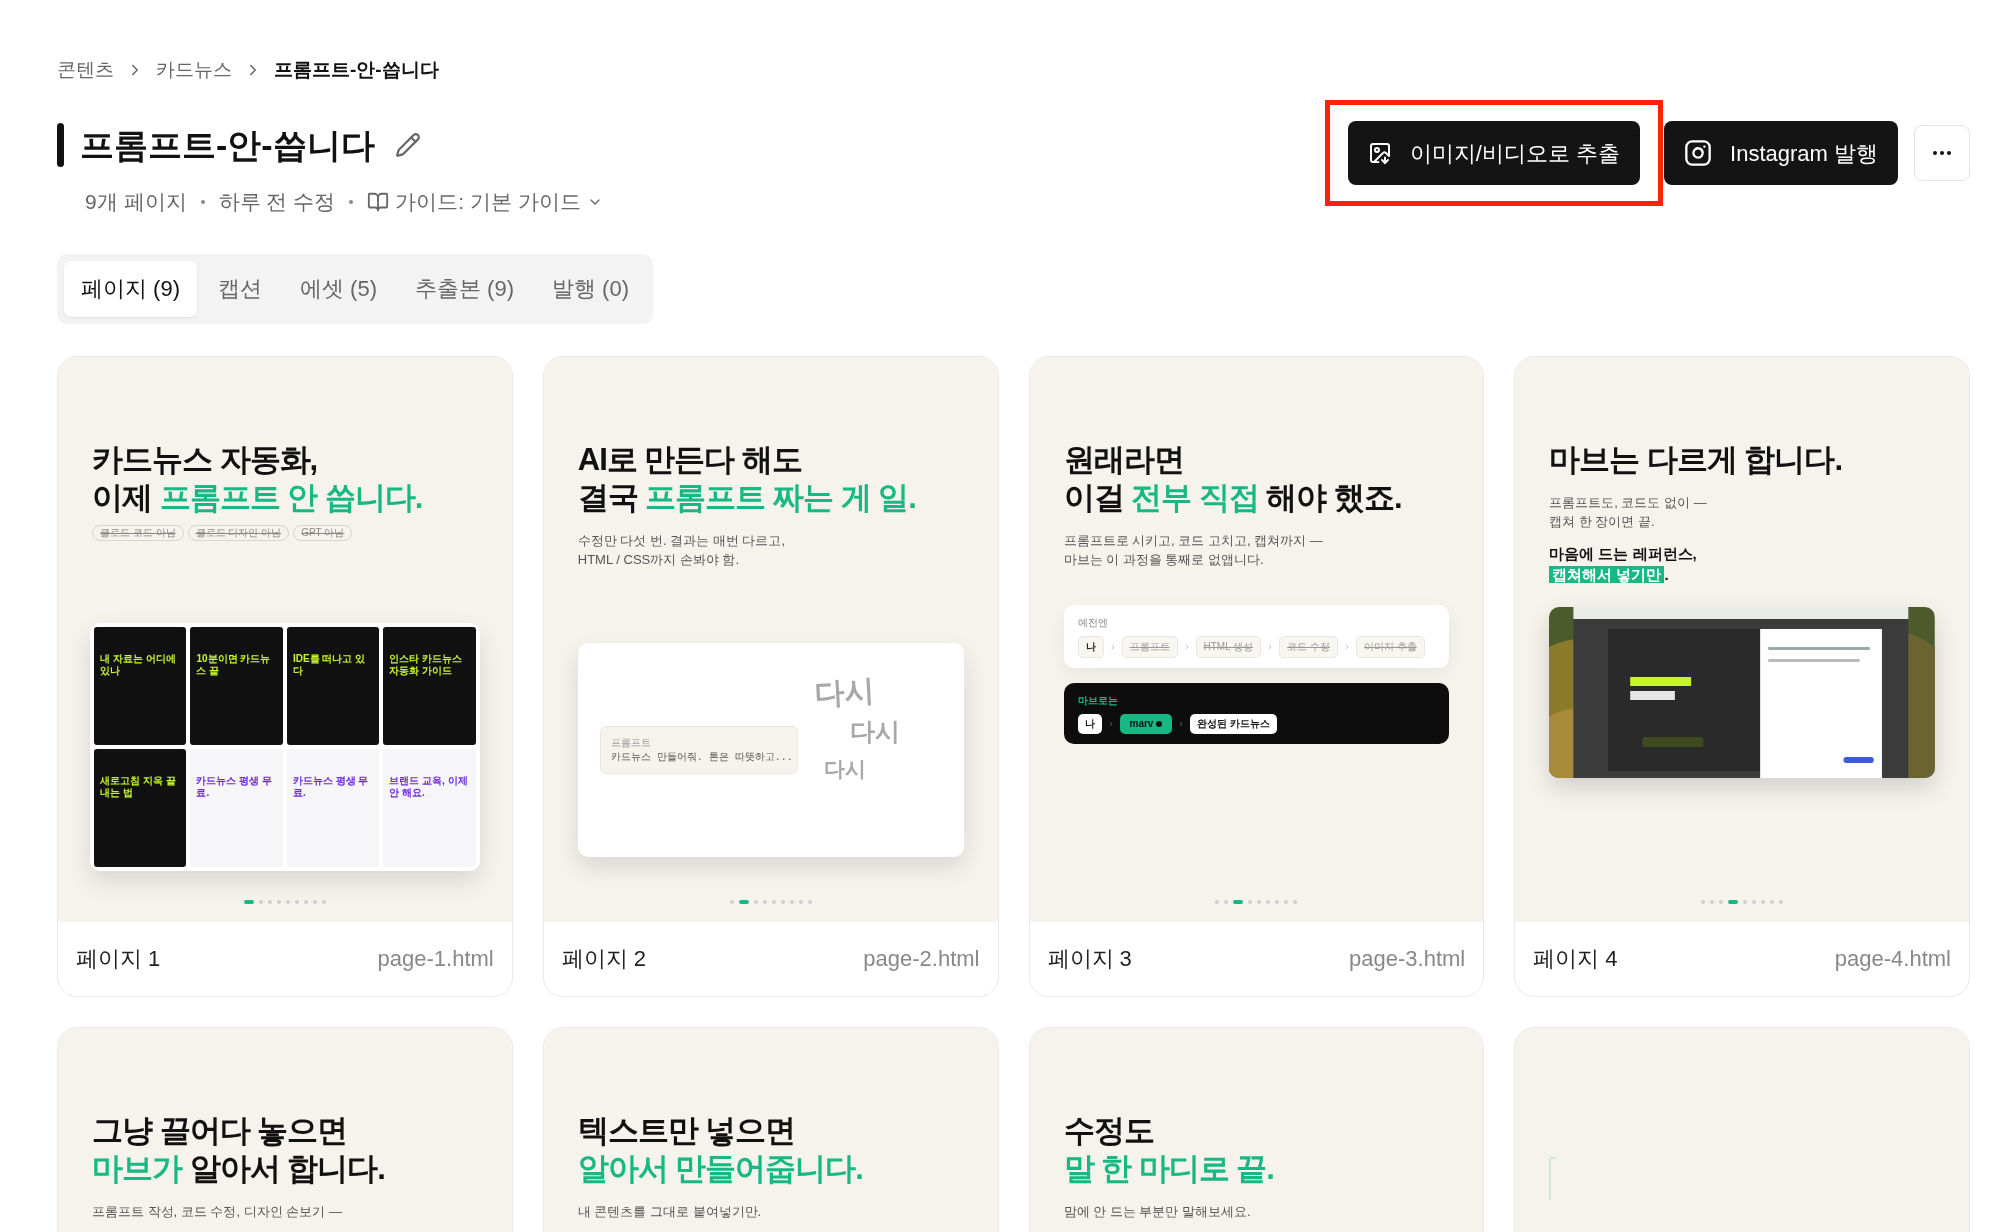 The height and width of the screenshot is (1232, 2000). I want to click on slide-heading: 원래라면 이걸 전부 직접 해야 했죠., so click(1233, 478).